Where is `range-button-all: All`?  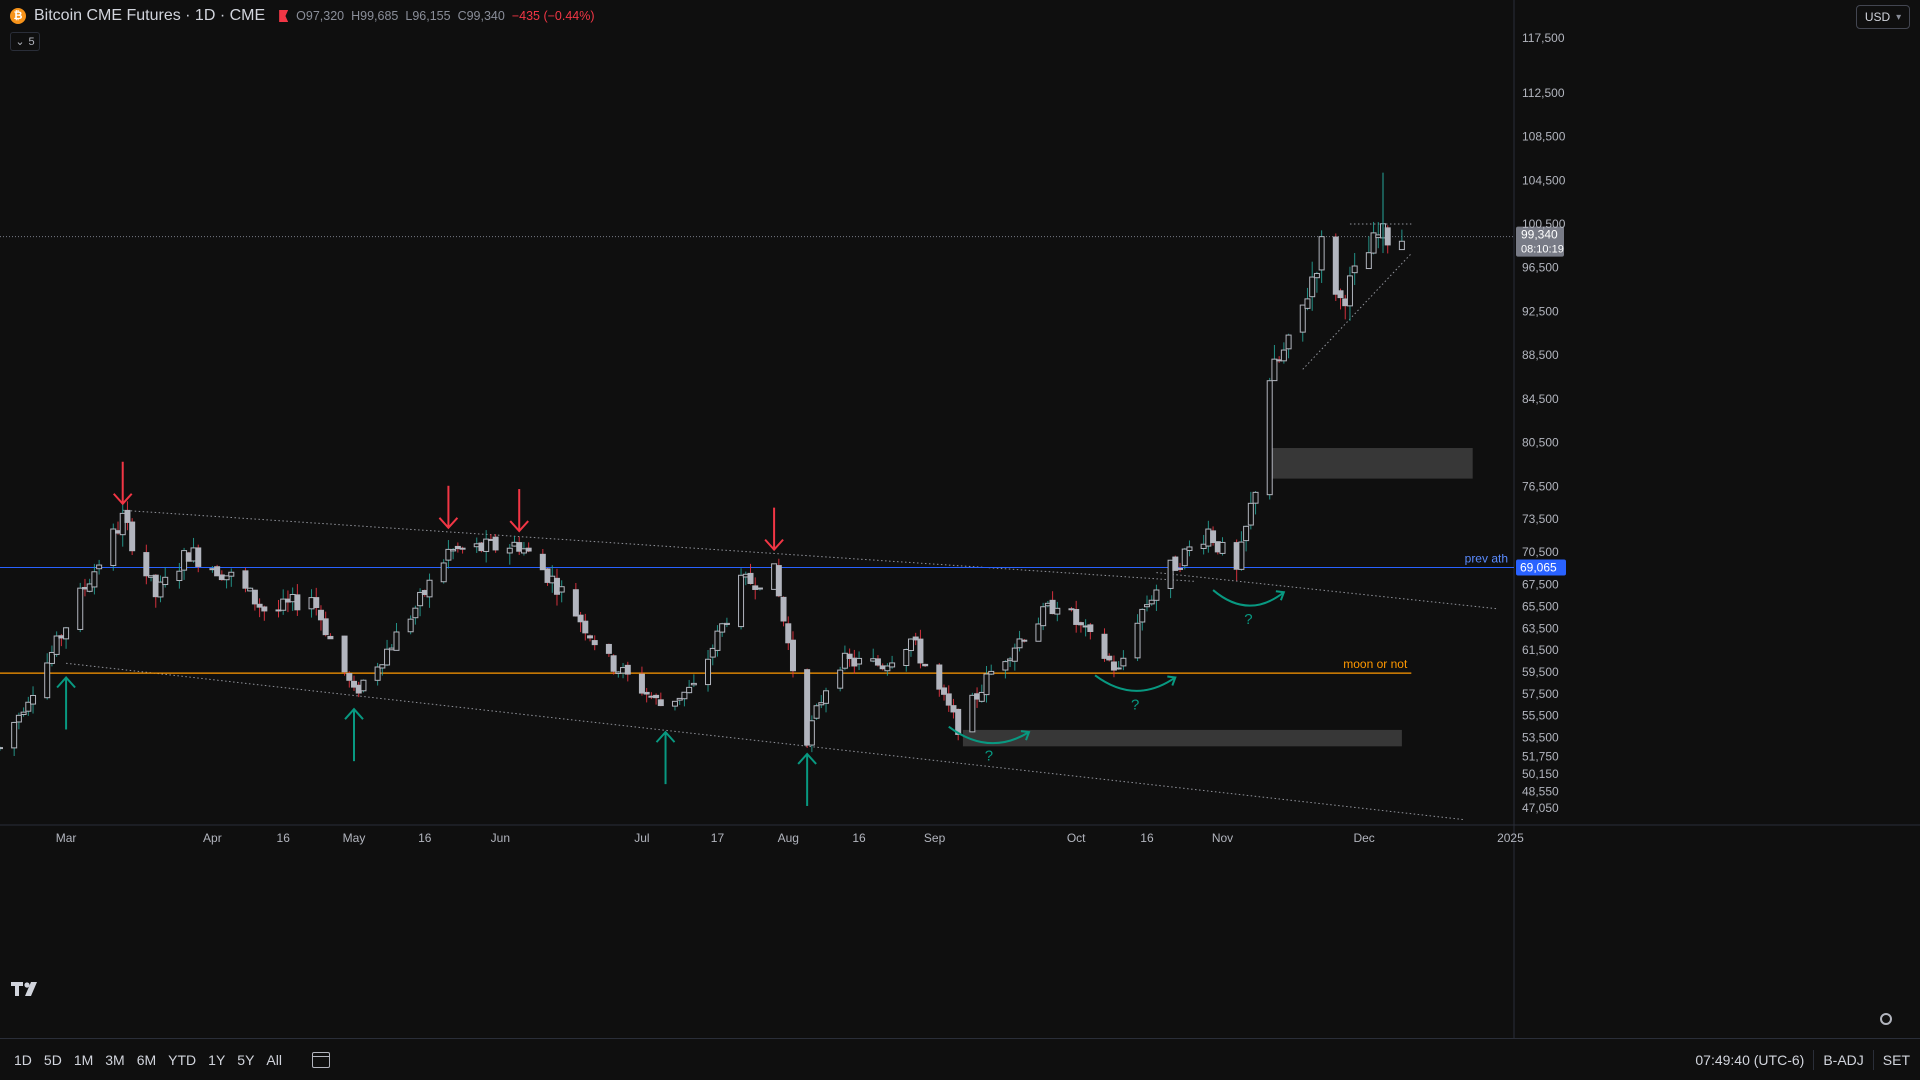
range-button-all: All is located at coordinates (274, 1060).